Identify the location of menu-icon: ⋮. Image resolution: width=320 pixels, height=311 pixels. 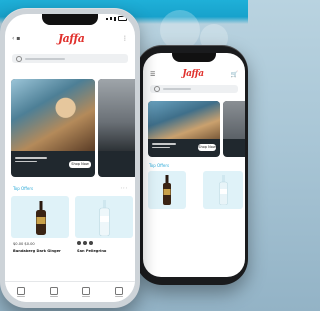
(125, 38).